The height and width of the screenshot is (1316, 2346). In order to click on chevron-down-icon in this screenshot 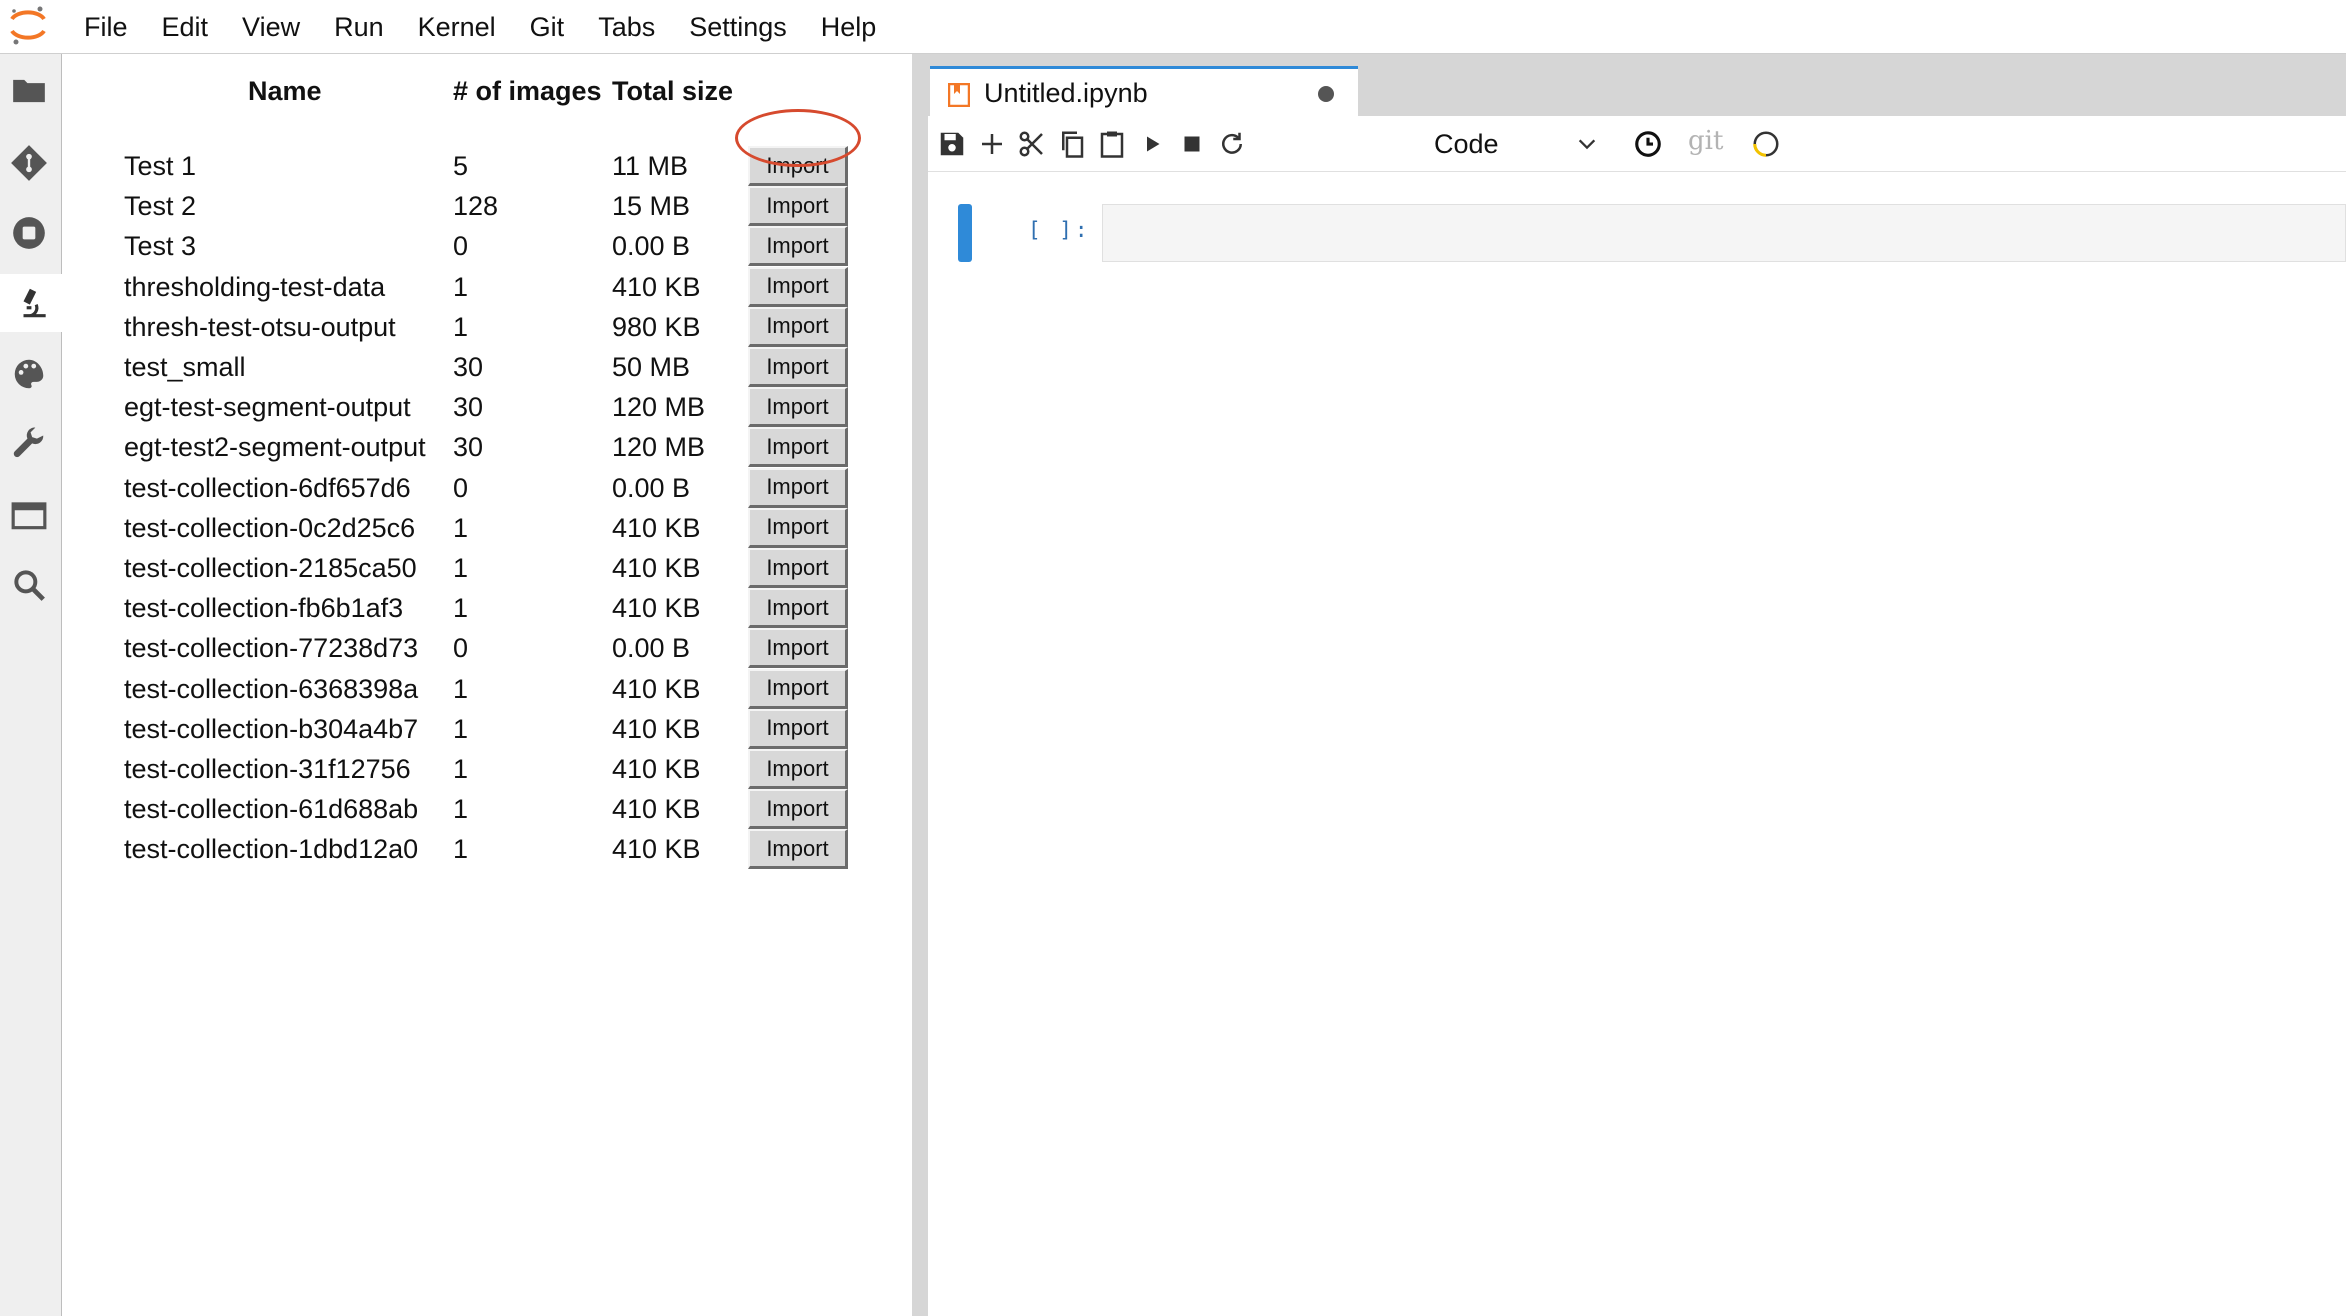, I will do `click(1587, 144)`.